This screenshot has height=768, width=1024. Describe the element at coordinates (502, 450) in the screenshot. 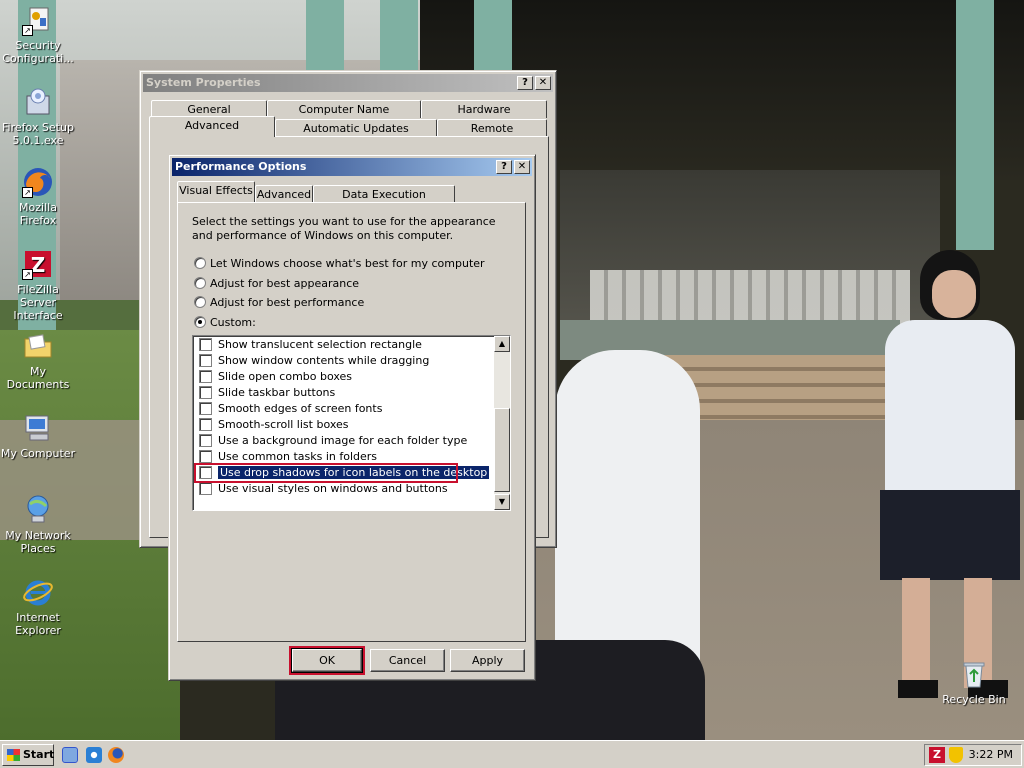

I see `scroll-thumb` at that location.